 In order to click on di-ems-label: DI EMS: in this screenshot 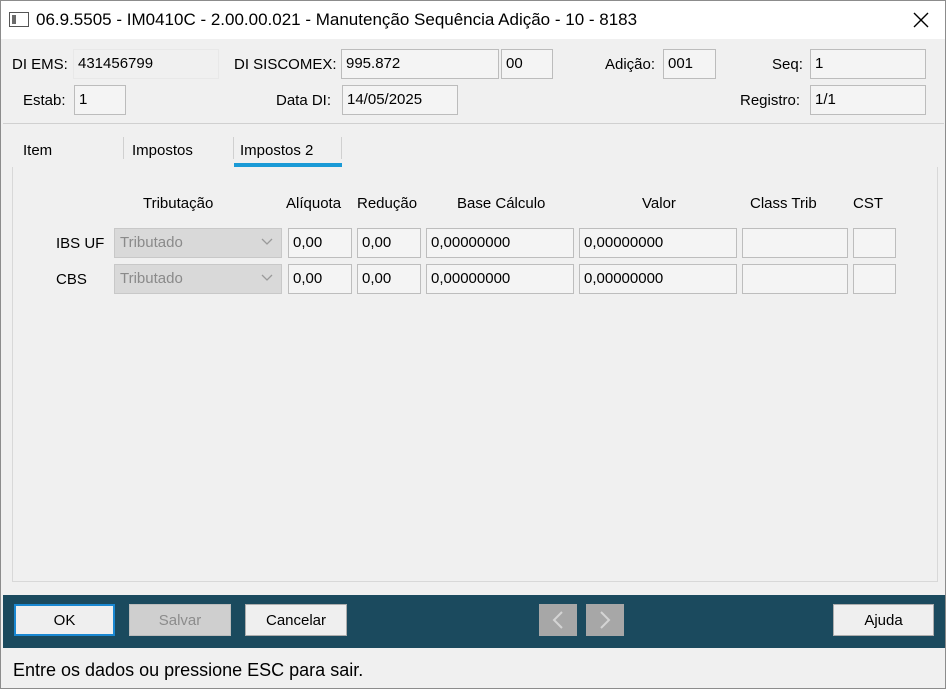, I will do `click(40, 64)`.